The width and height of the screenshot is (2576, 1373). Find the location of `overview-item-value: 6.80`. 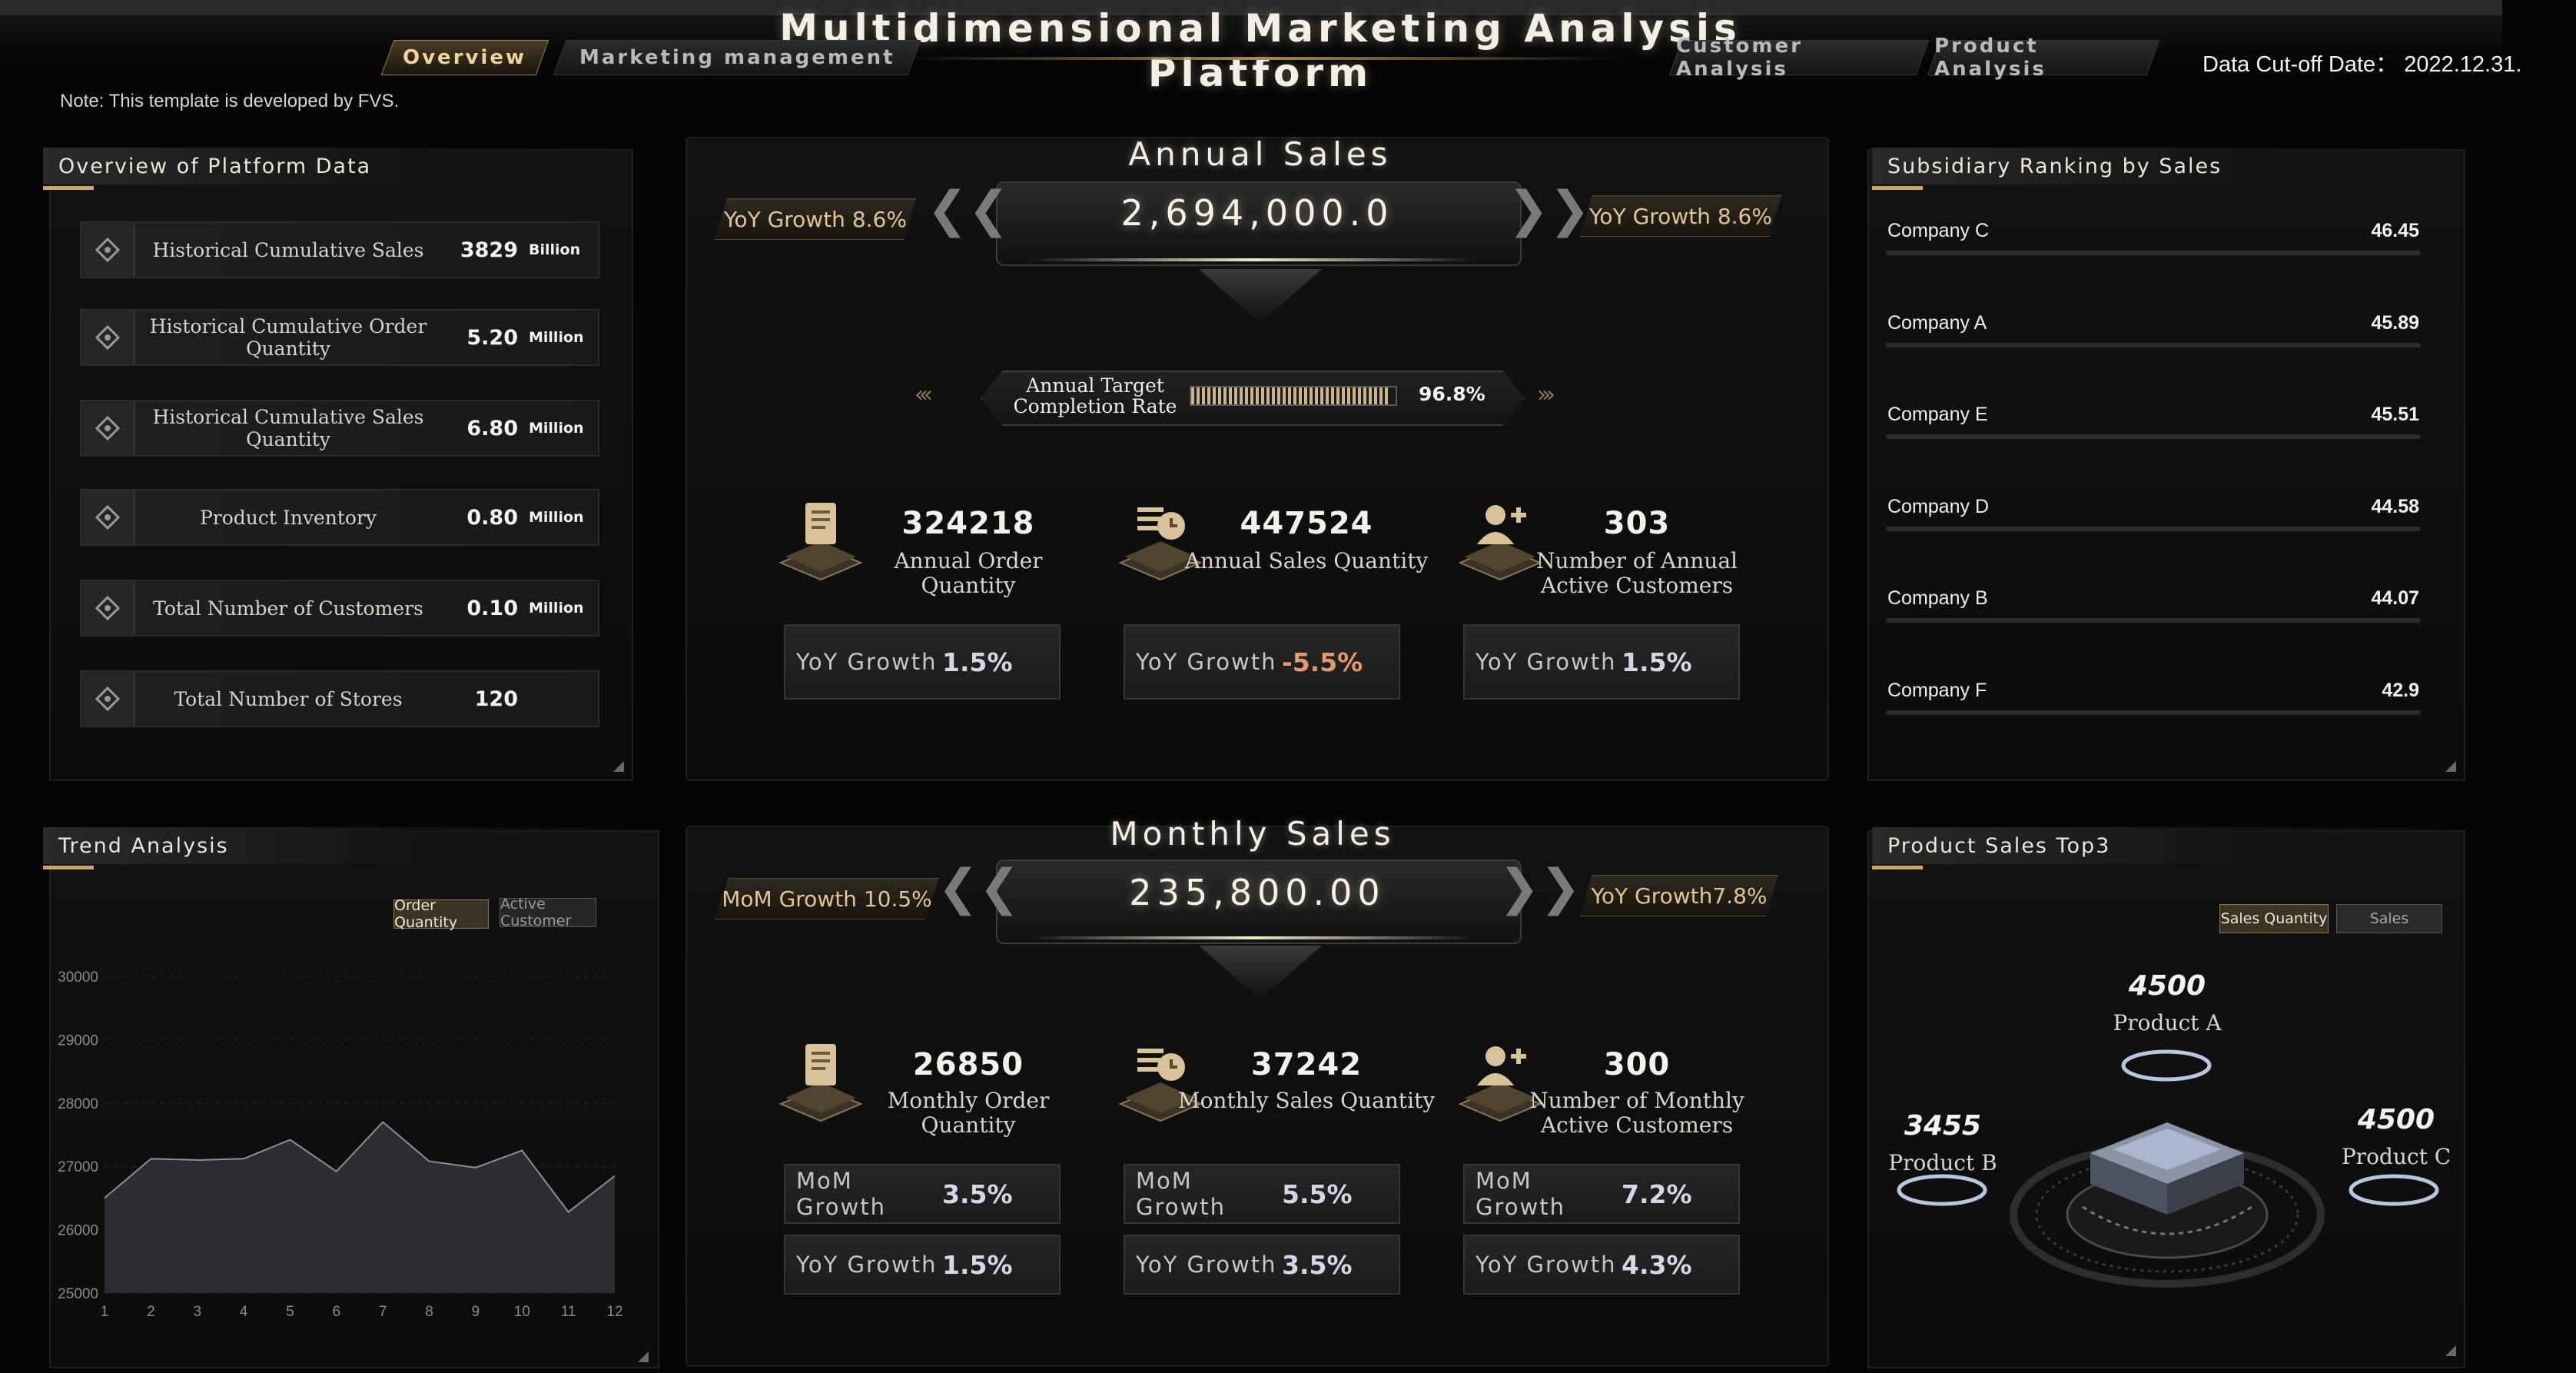

overview-item-value: 6.80 is located at coordinates (492, 428).